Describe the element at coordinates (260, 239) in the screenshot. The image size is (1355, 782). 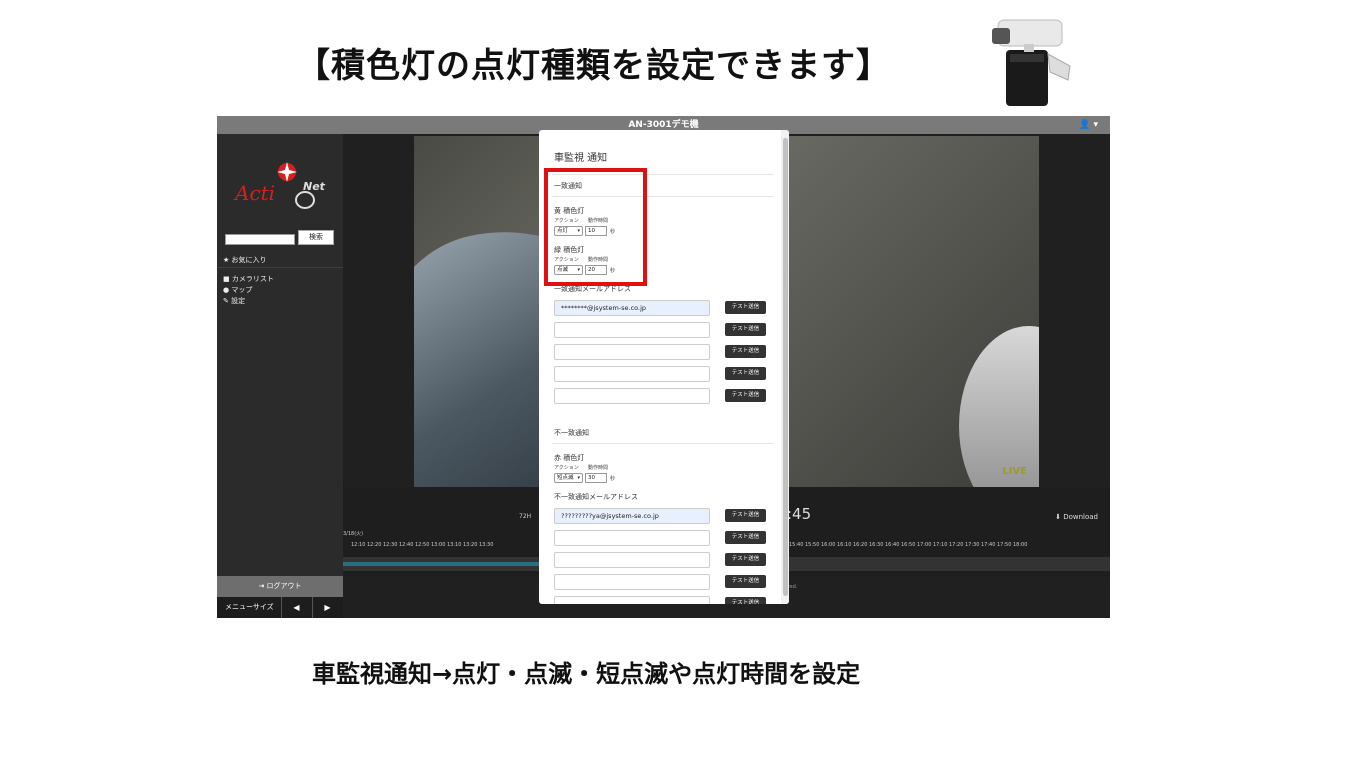
I see `search-input` at that location.